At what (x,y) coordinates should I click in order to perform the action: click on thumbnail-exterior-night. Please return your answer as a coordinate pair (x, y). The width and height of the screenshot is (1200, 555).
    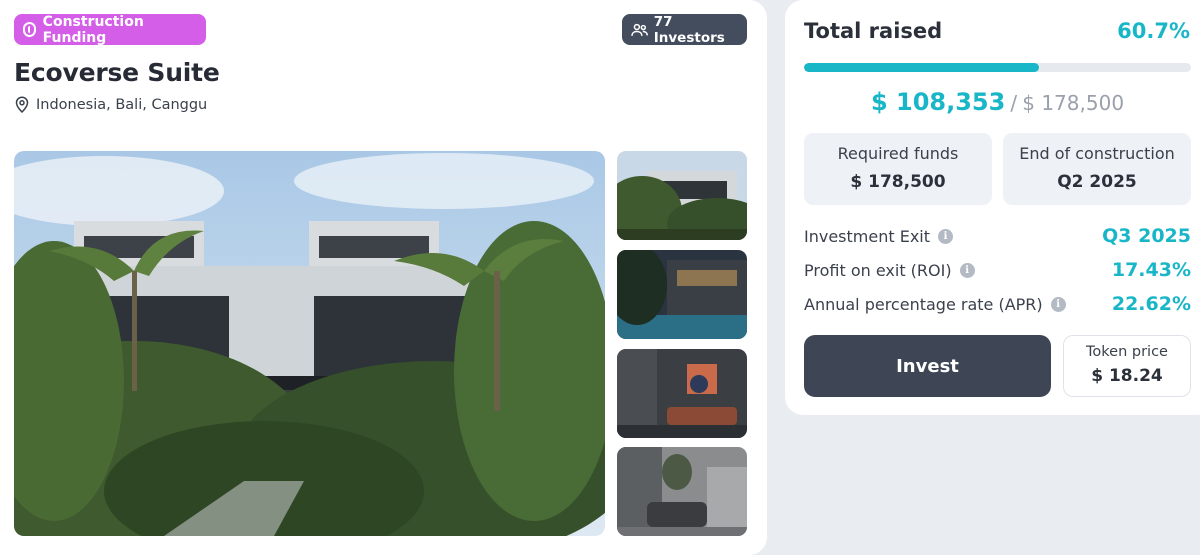
    Looking at the image, I should click on (682, 294).